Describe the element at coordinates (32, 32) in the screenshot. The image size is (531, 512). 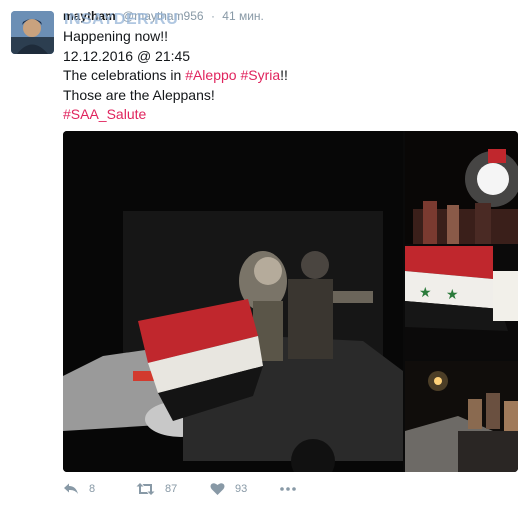
I see `avatar` at that location.